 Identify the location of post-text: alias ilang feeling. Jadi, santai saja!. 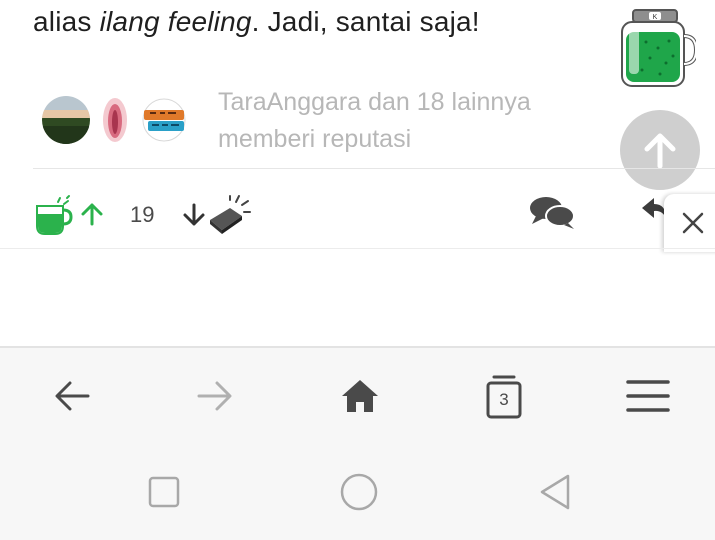
(256, 22).